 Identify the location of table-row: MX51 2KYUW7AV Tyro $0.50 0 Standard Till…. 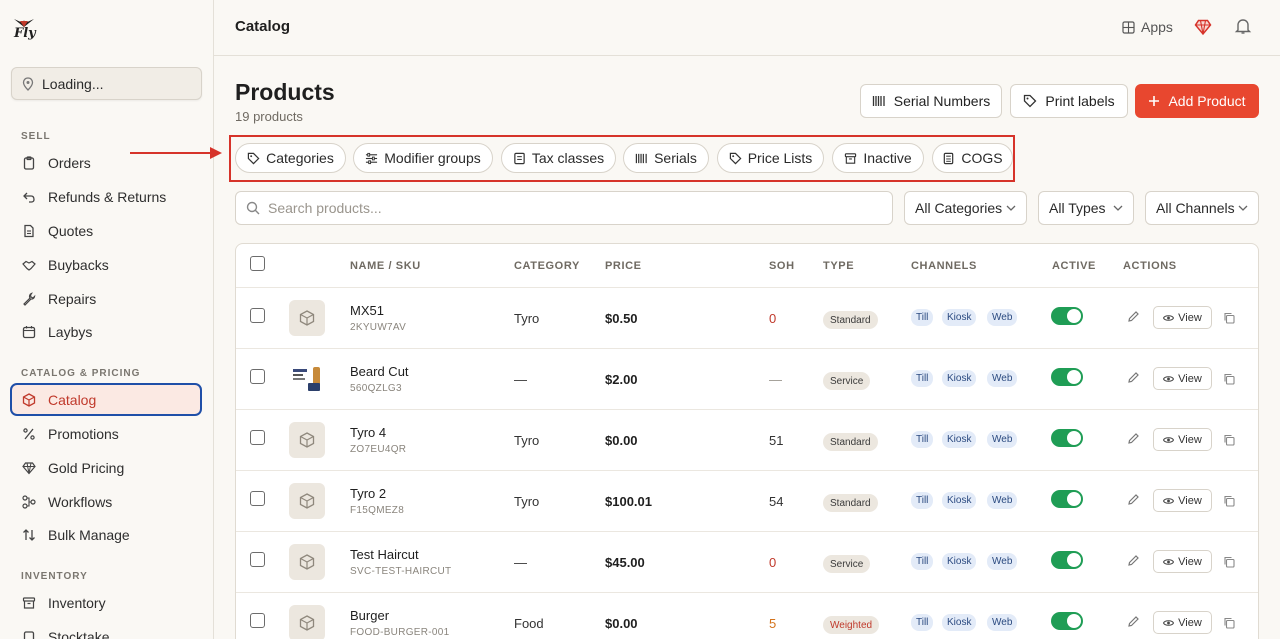
(747, 317).